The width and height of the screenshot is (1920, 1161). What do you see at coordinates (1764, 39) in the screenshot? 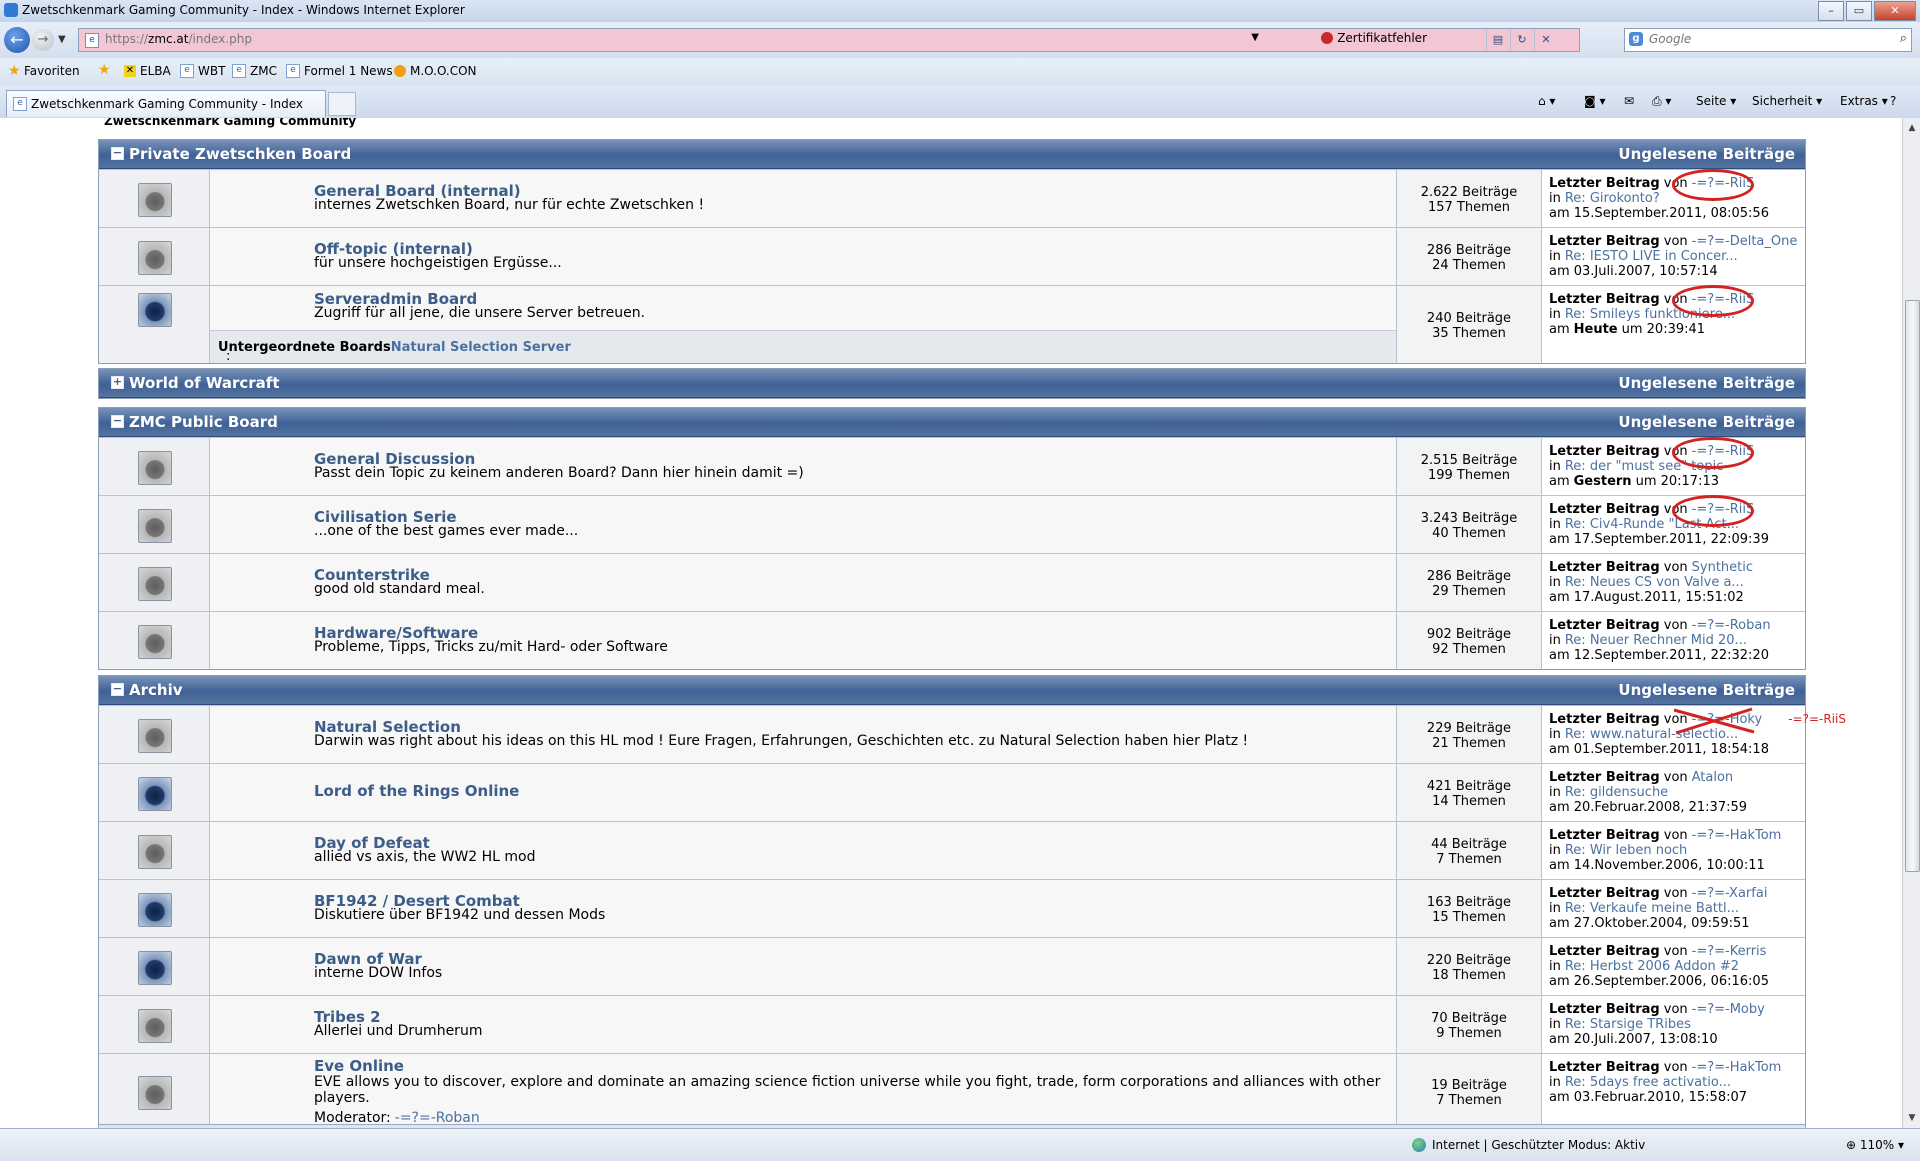
I see `search-input` at bounding box center [1764, 39].